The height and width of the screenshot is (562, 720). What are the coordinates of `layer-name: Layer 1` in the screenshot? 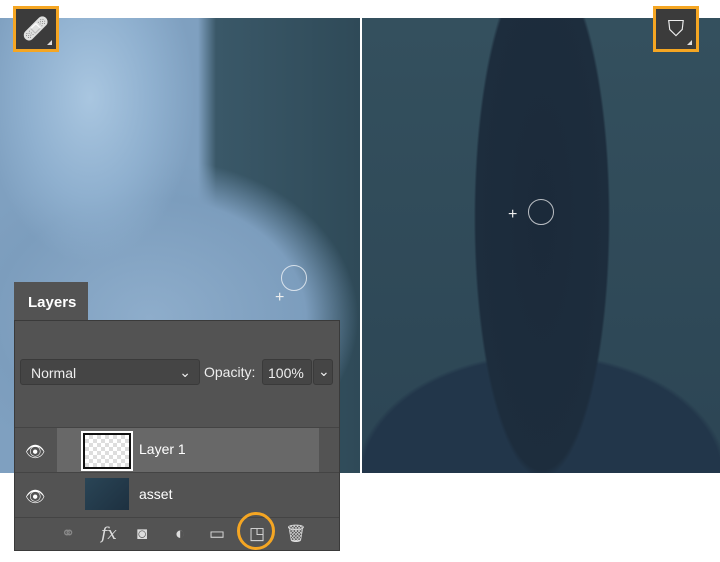 It's located at (162, 449).